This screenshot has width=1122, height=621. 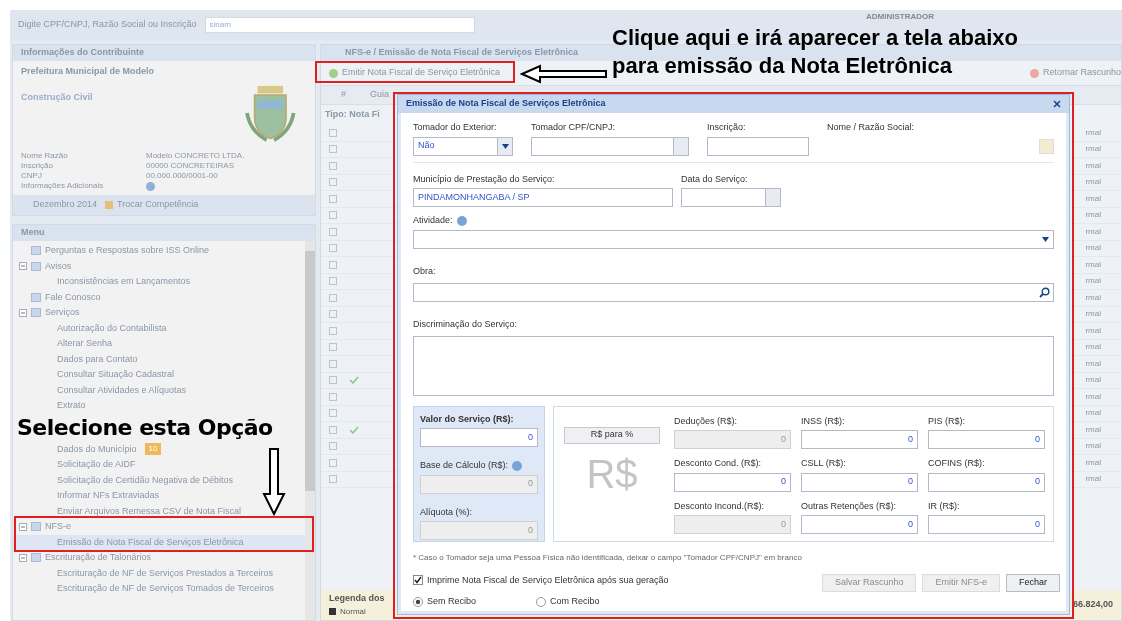 What do you see at coordinates (1057, 104) in the screenshot?
I see `close-icon` at bounding box center [1057, 104].